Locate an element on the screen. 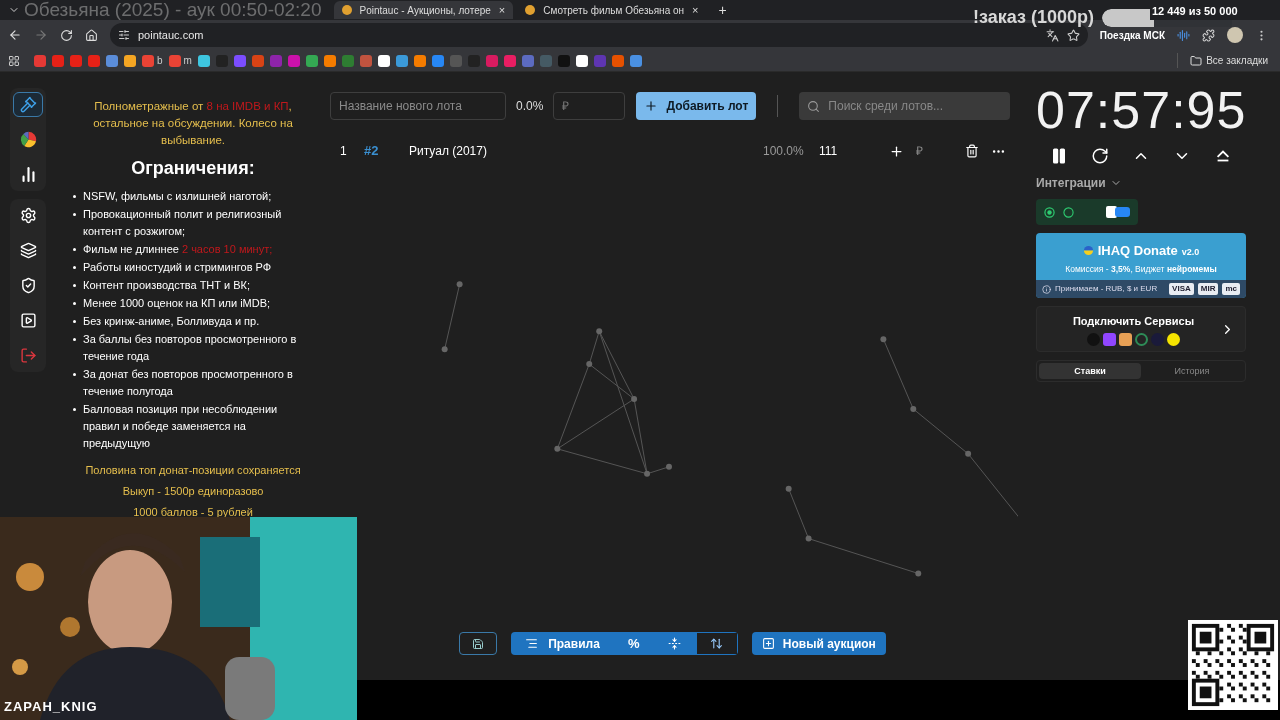 This screenshot has width=1280, height=720. rule-item: Работы киностудий и стримингов РФ is located at coordinates (177, 267).